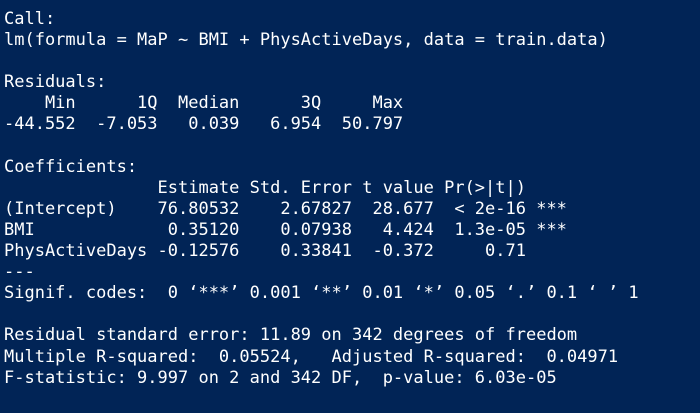 This screenshot has width=700, height=413. Describe the element at coordinates (209, 124) in the screenshot. I see `residuals-quantile-values: -44.552 -7.053 0.039 6.954 50.797` at that location.